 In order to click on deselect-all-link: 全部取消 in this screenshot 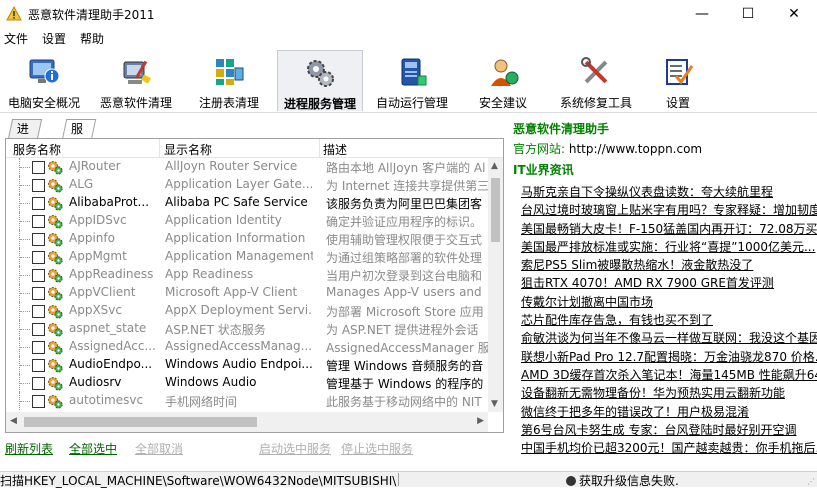, I will do `click(159, 448)`.